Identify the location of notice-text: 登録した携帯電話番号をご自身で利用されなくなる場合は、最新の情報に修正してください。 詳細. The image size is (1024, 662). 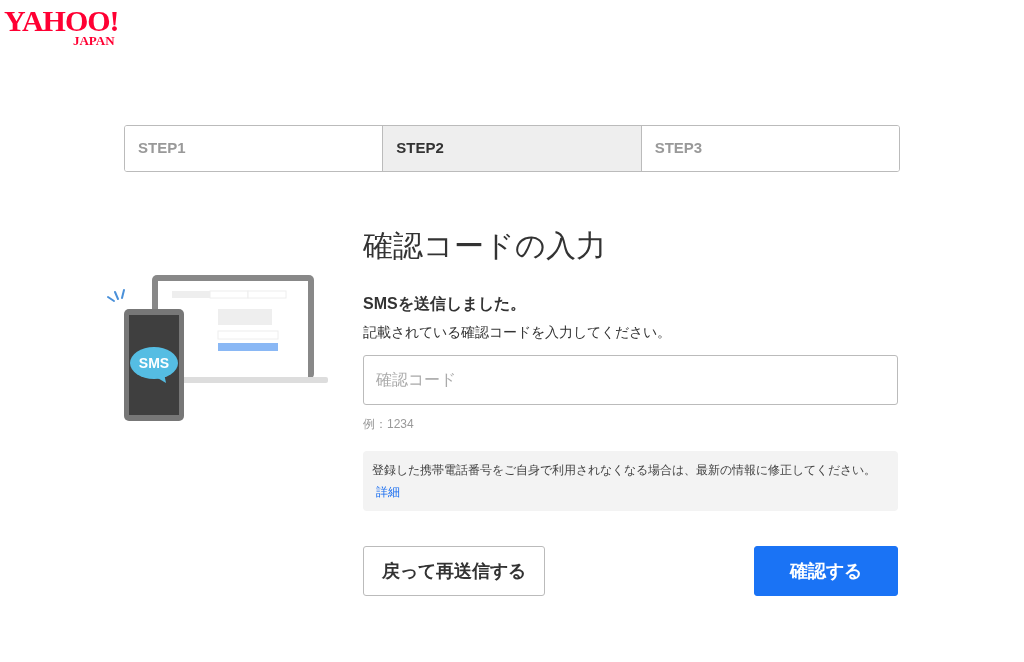
(630, 481).